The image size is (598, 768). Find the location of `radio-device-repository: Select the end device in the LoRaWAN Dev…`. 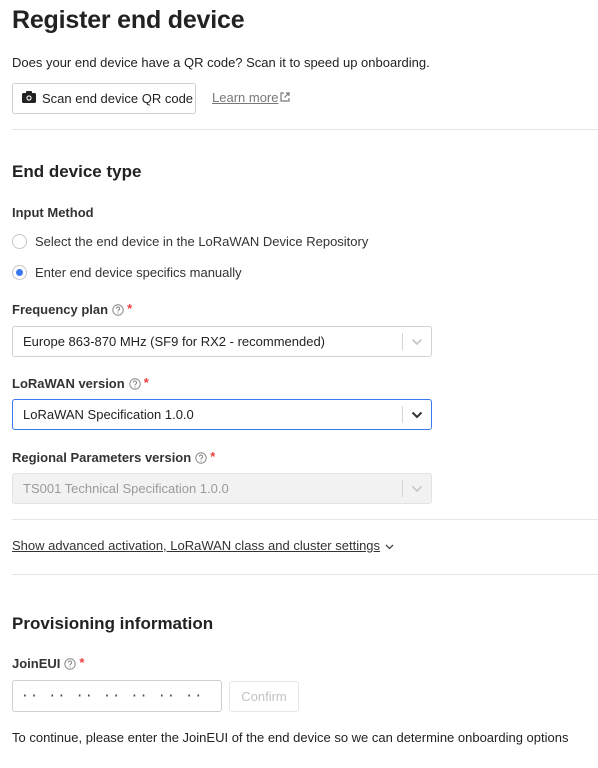

radio-device-repository: Select the end device in the LoRaWAN Dev… is located at coordinates (190, 241).